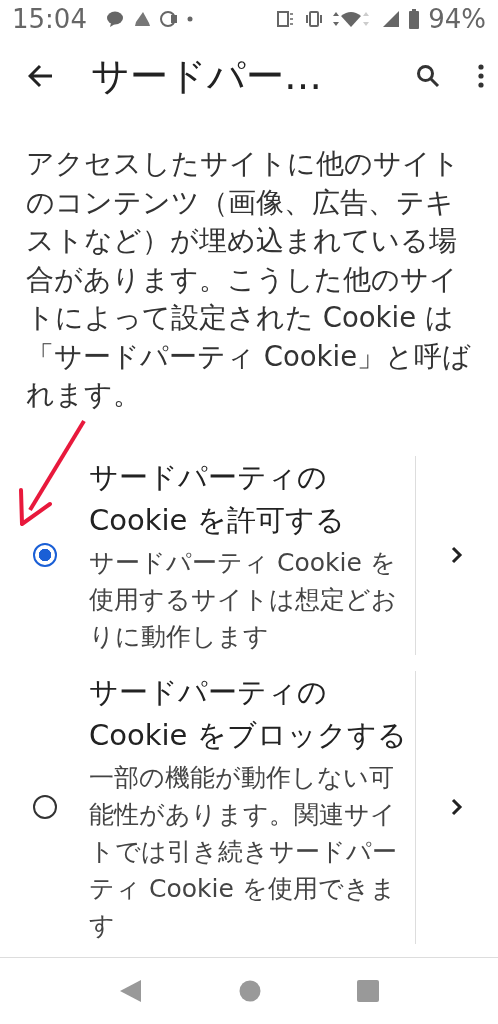 This screenshot has height=1024, width=498. I want to click on home-icon, so click(250, 991).